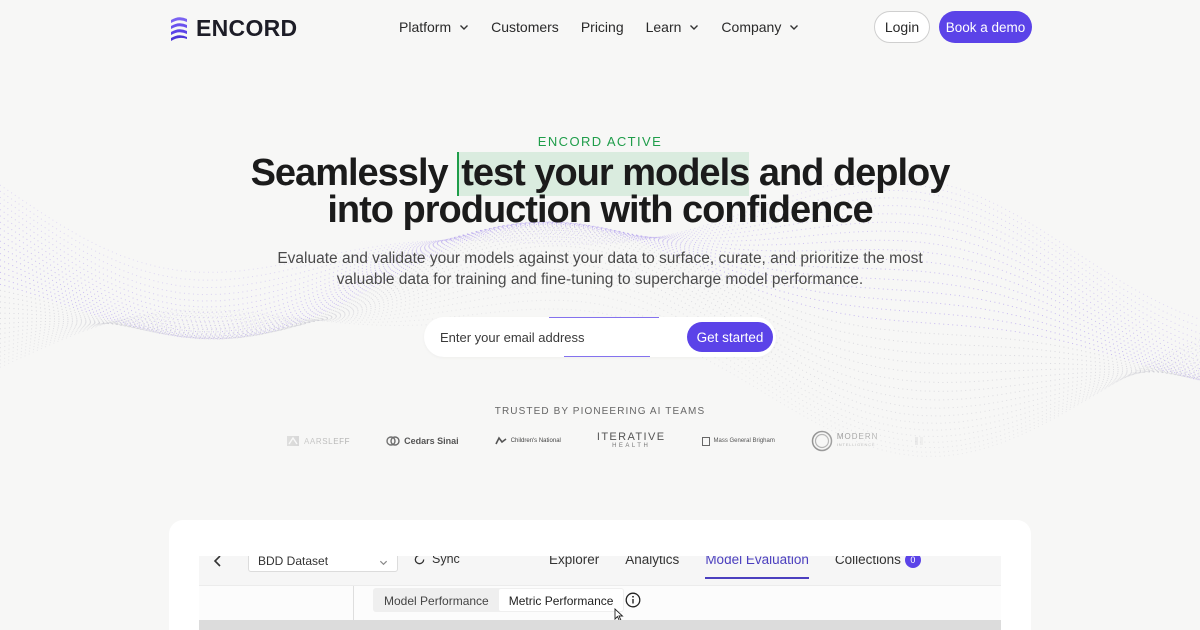 The height and width of the screenshot is (630, 1200). Describe the element at coordinates (555, 337) in the screenshot. I see `email-input` at that location.